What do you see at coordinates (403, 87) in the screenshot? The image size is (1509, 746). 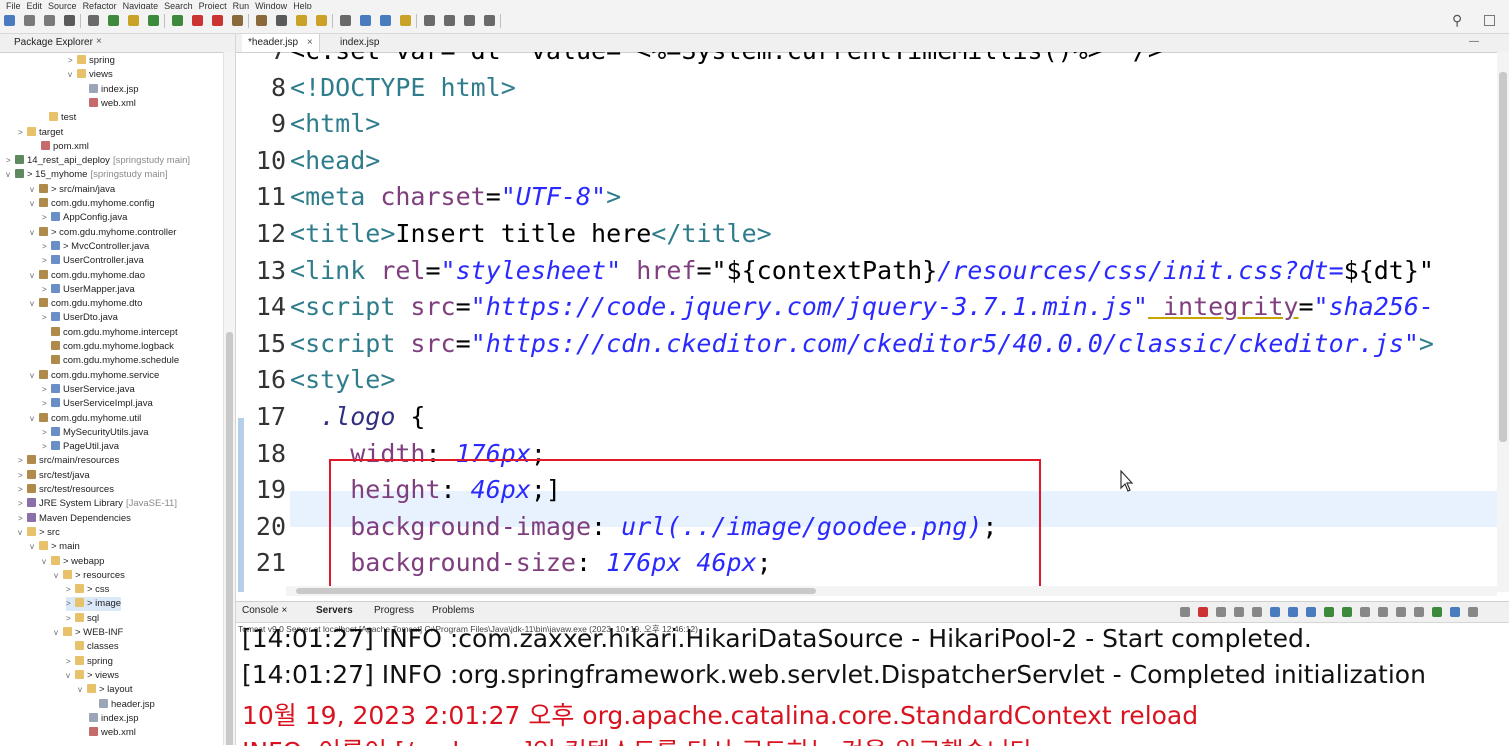 I see `code-line: <!DOCTYPE html>` at bounding box center [403, 87].